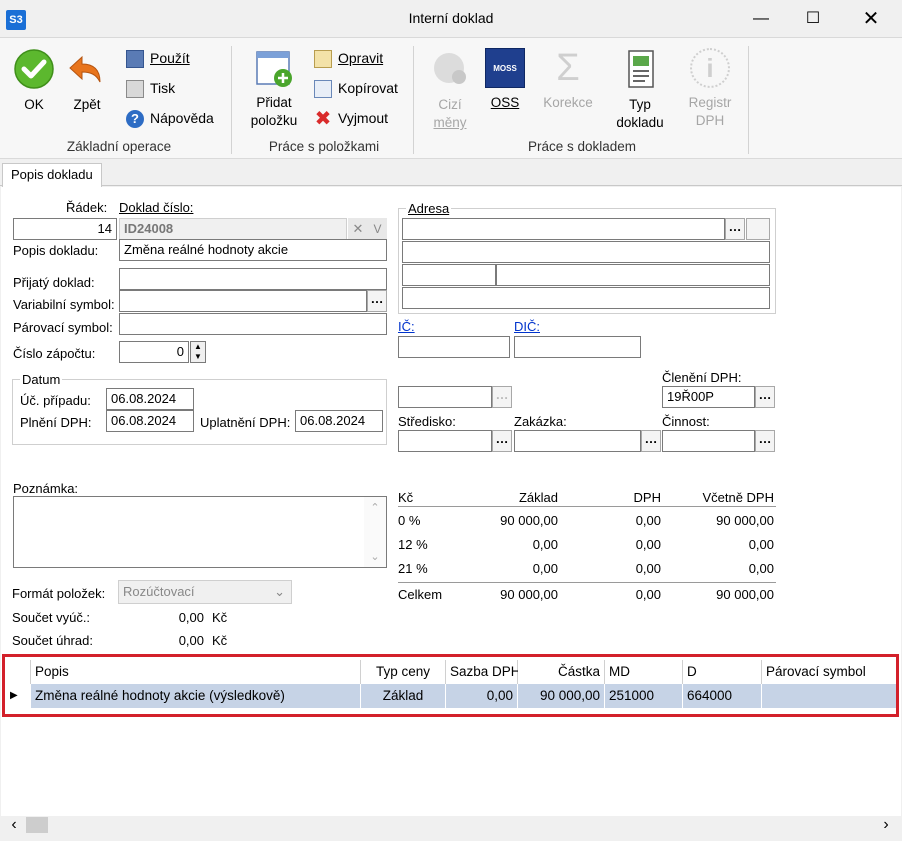 This screenshot has width=902, height=841. Describe the element at coordinates (220, 640) in the screenshot. I see `soucet-uhrad-currency: Kč` at that location.